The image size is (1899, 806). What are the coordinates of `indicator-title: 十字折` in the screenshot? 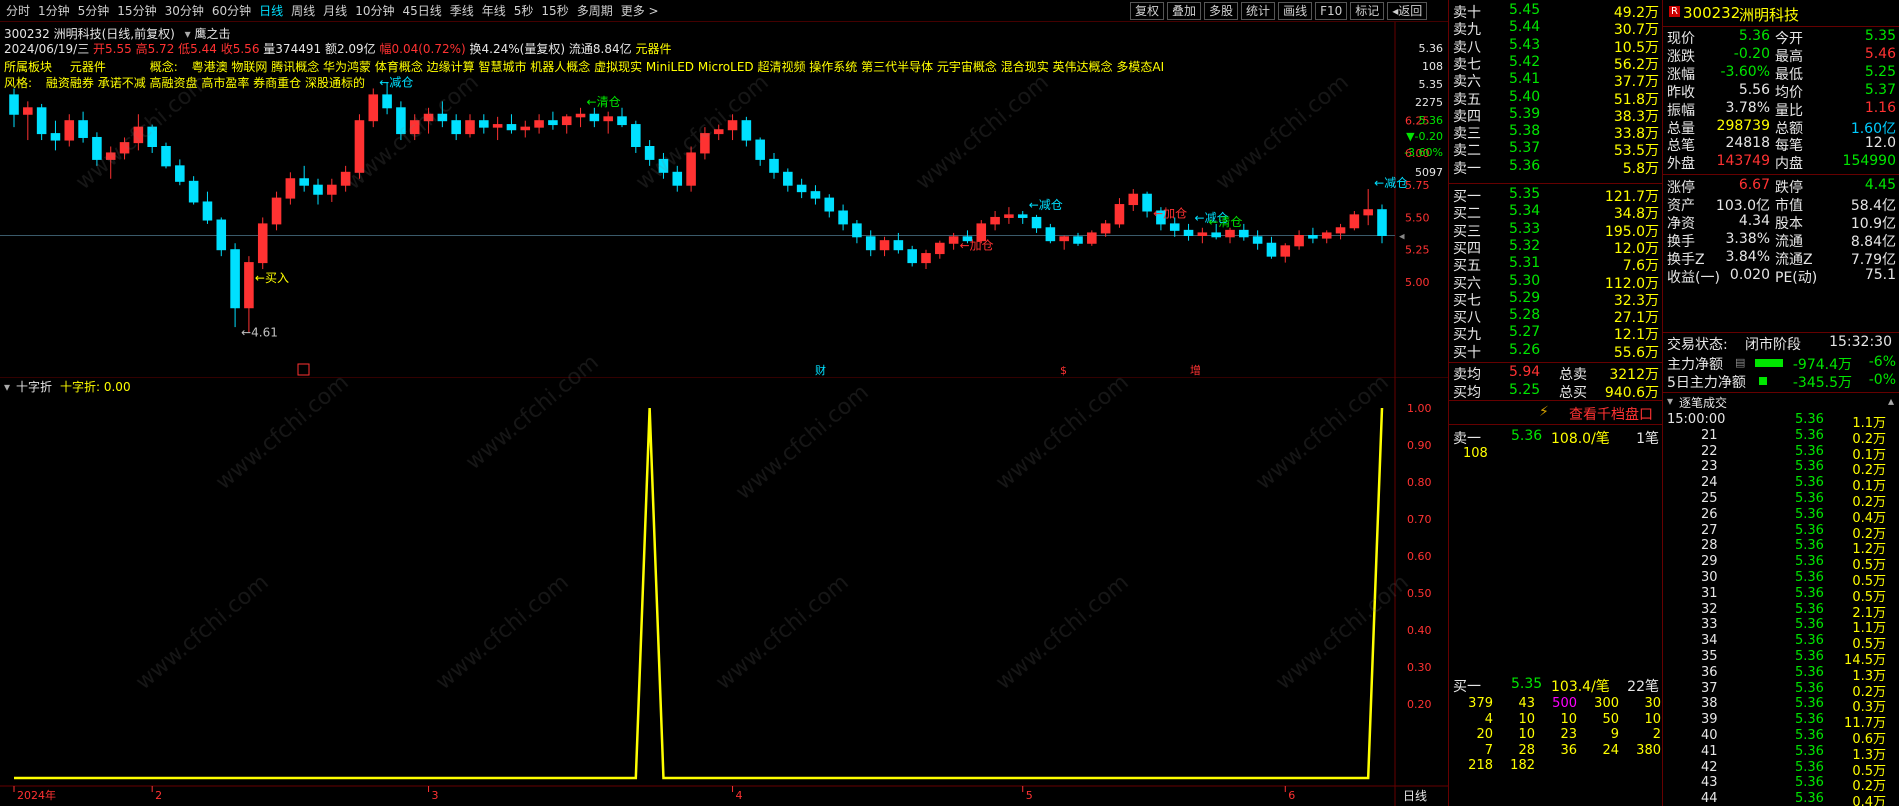 It's located at (34, 386).